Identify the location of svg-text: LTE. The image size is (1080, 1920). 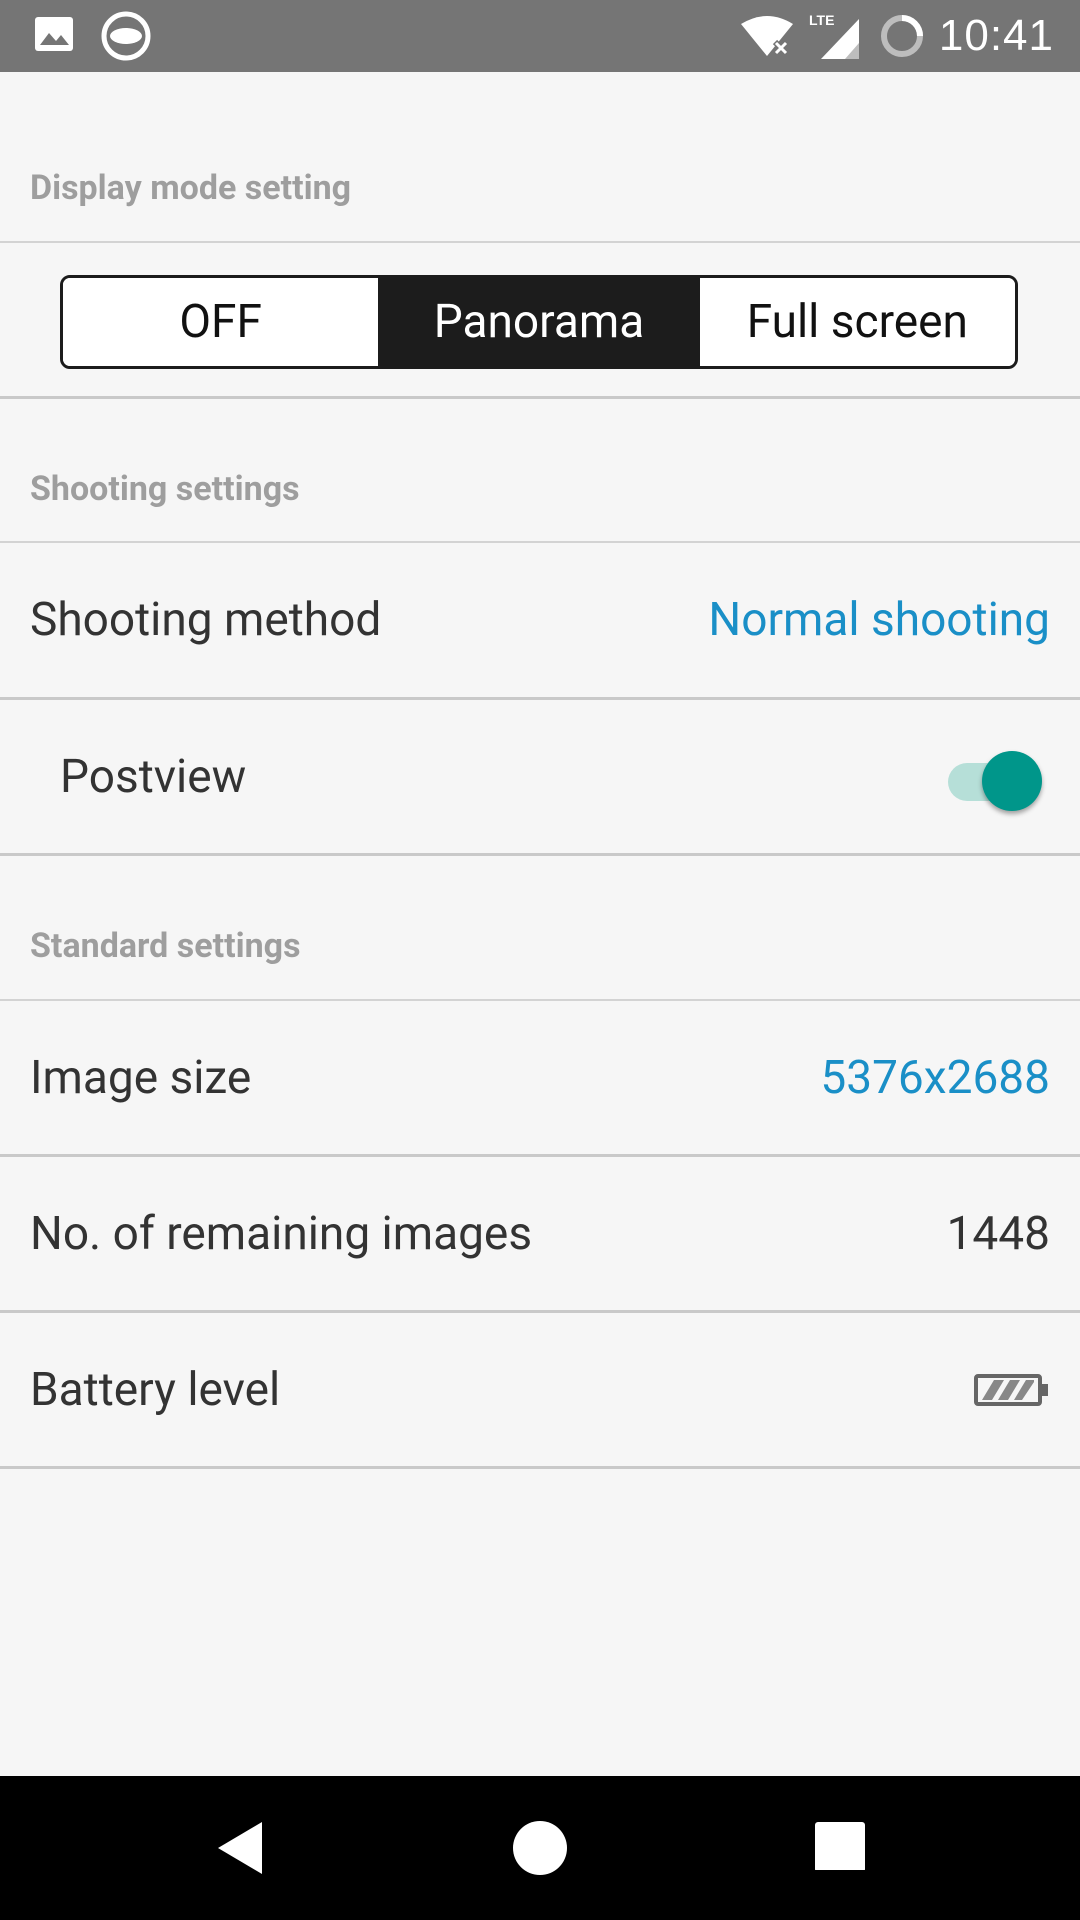
(821, 20).